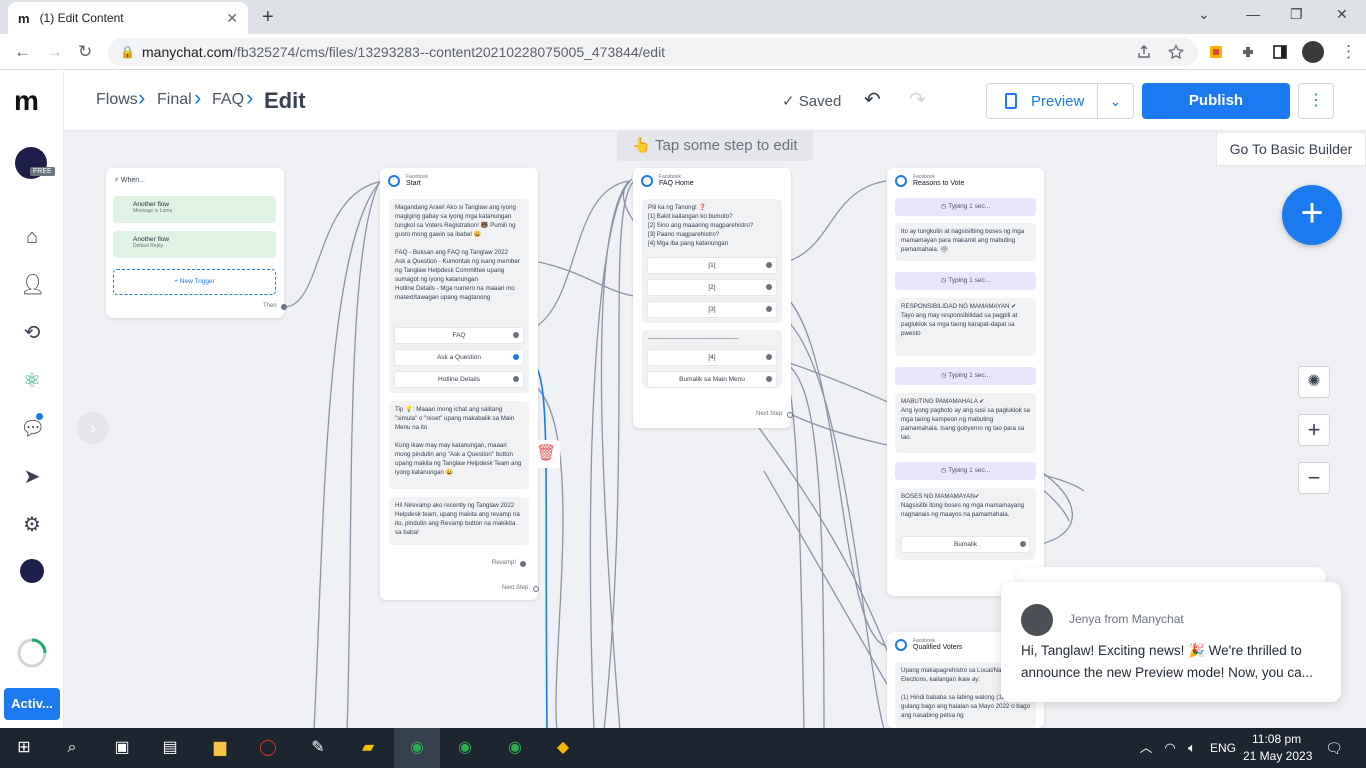  Describe the element at coordinates (1216, 52) in the screenshot. I see `extension-colorful-icon` at that location.